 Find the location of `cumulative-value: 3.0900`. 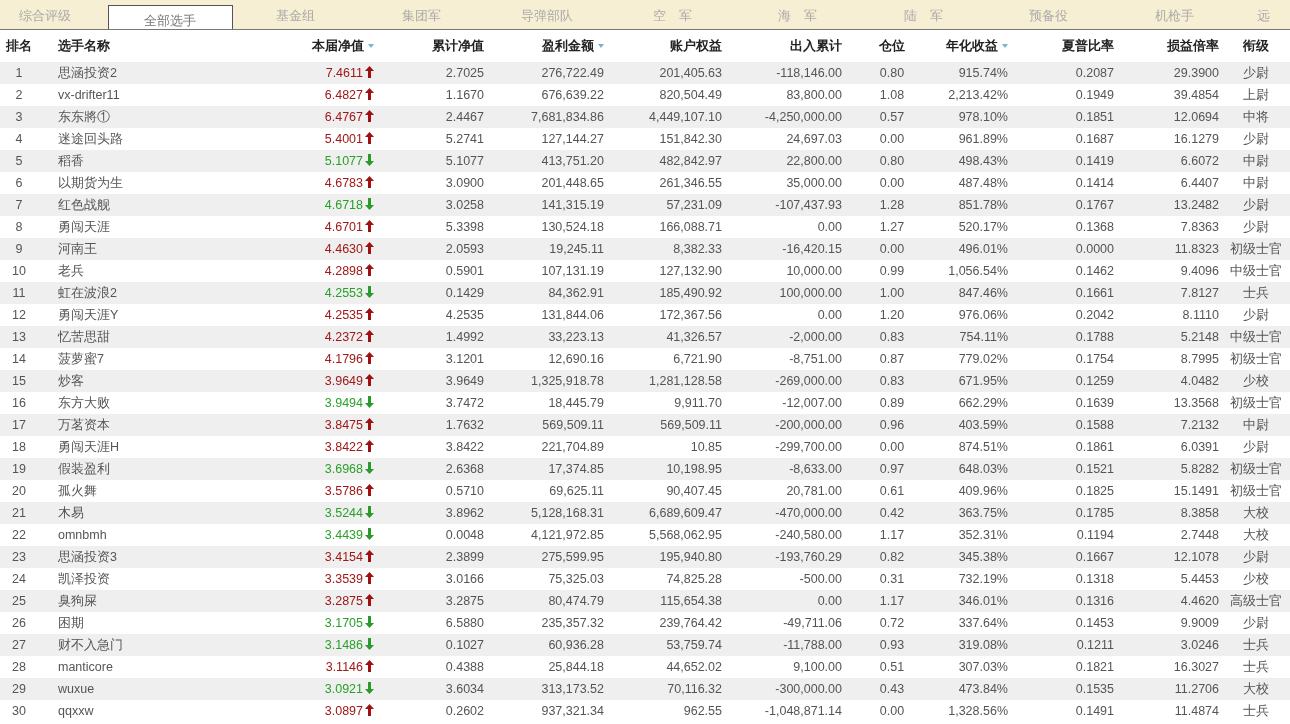

cumulative-value: 3.0900 is located at coordinates (464, 183).